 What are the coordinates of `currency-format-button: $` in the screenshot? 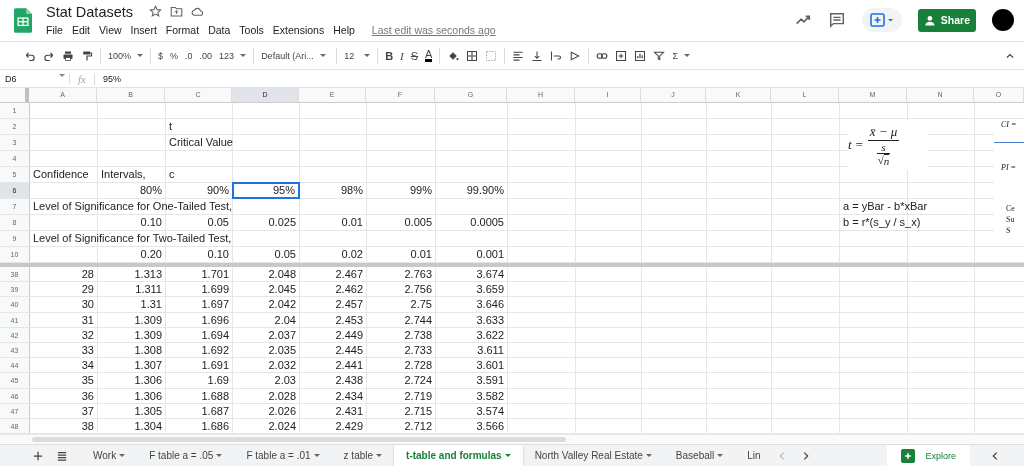 It's located at (161, 55).